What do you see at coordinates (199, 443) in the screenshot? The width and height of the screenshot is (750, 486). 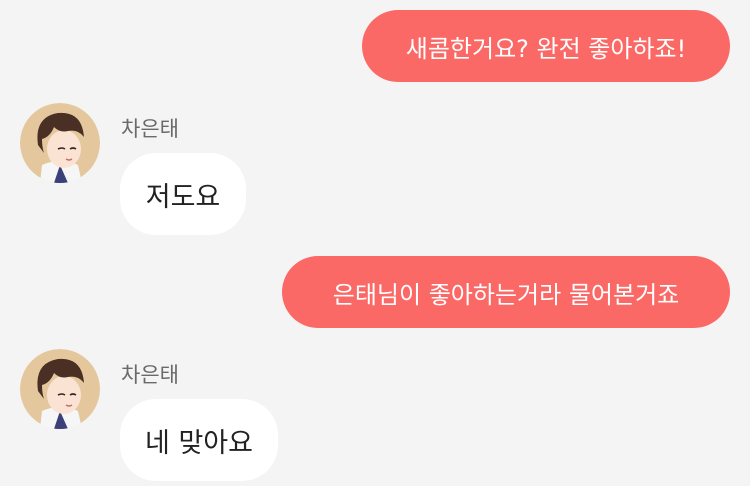 I see `message-text: 네 맞아요` at bounding box center [199, 443].